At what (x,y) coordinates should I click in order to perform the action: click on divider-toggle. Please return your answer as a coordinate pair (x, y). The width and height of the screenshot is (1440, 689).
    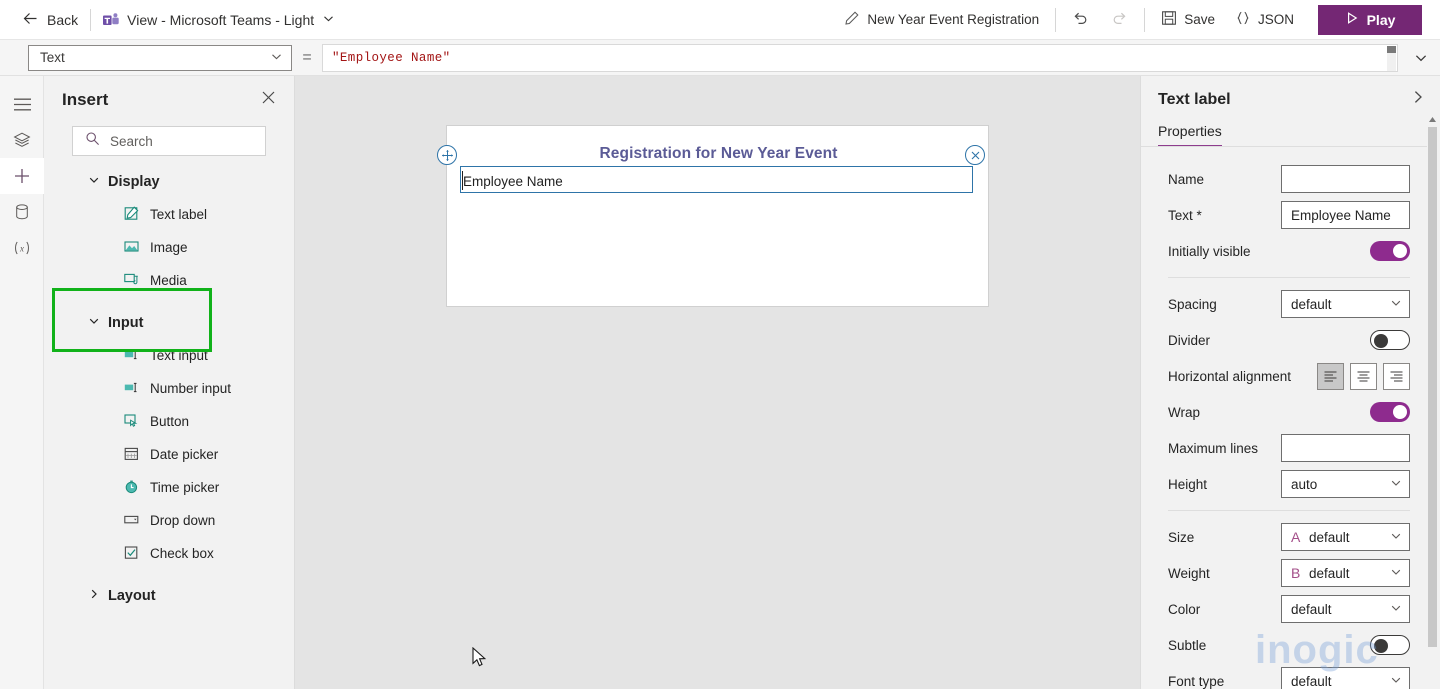
    Looking at the image, I should click on (1390, 340).